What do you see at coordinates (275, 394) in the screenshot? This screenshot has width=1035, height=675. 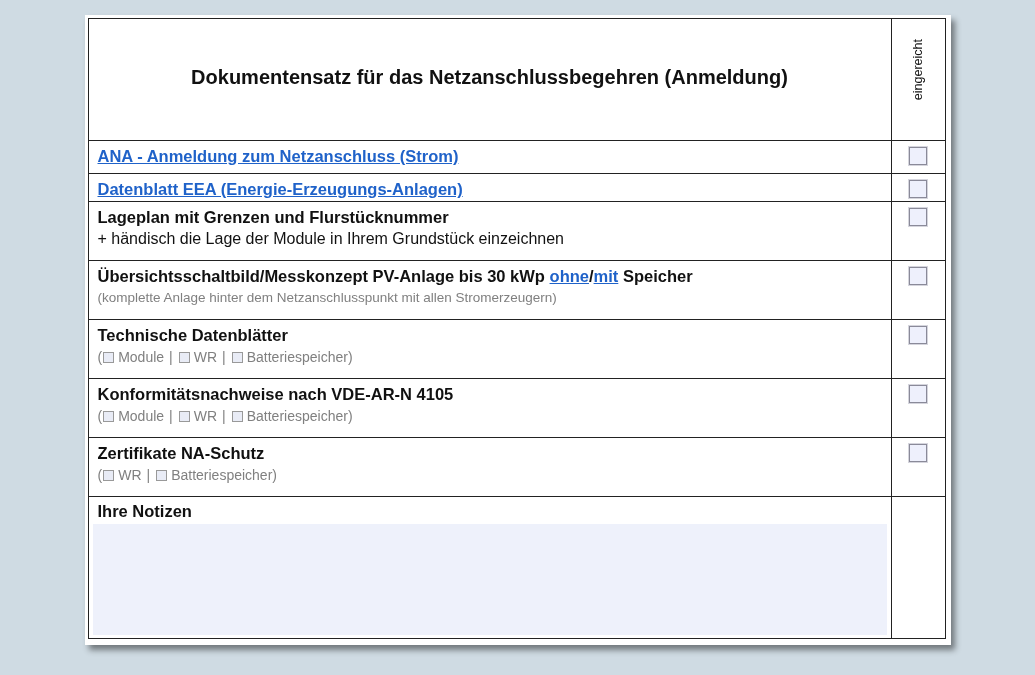 I see `item-title: Konformitätsnachweise nach VDE-AR-N 4105` at bounding box center [275, 394].